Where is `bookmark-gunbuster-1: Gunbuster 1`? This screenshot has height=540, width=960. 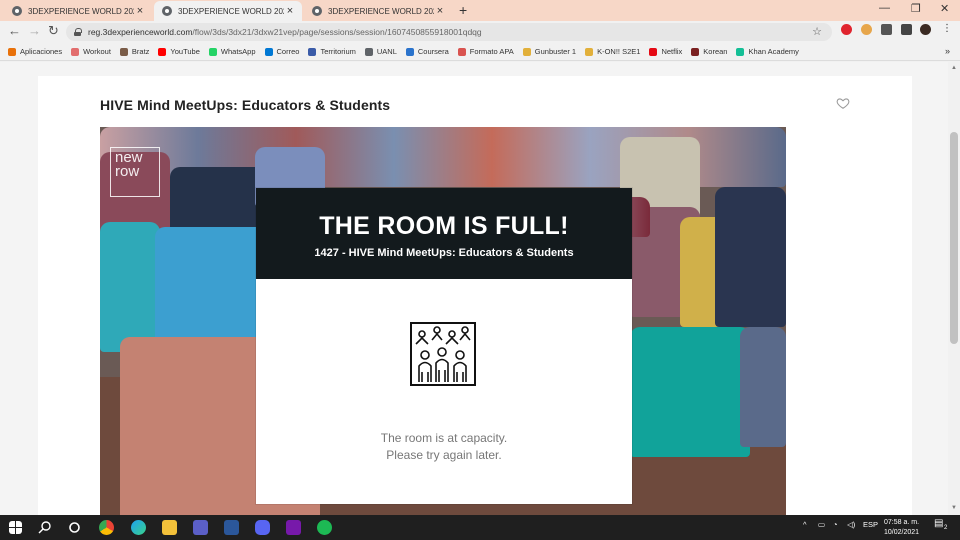
bookmark-gunbuster-1: Gunbuster 1 is located at coordinates (549, 51).